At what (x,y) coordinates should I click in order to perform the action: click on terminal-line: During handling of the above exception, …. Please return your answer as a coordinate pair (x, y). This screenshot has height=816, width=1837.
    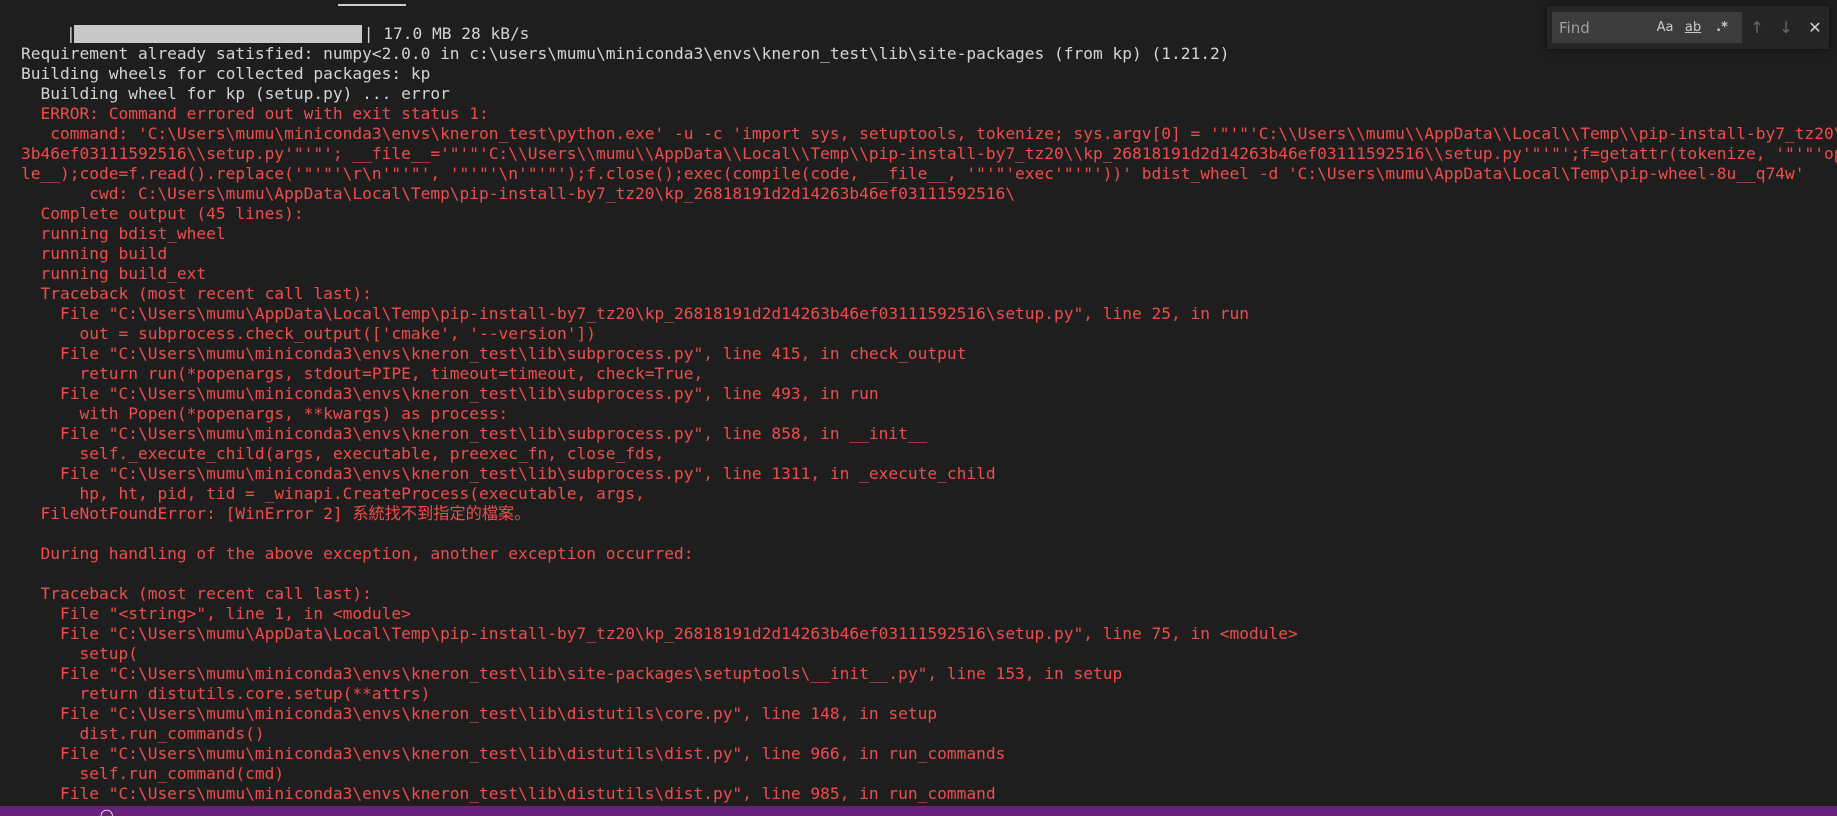
    Looking at the image, I should click on (357, 553).